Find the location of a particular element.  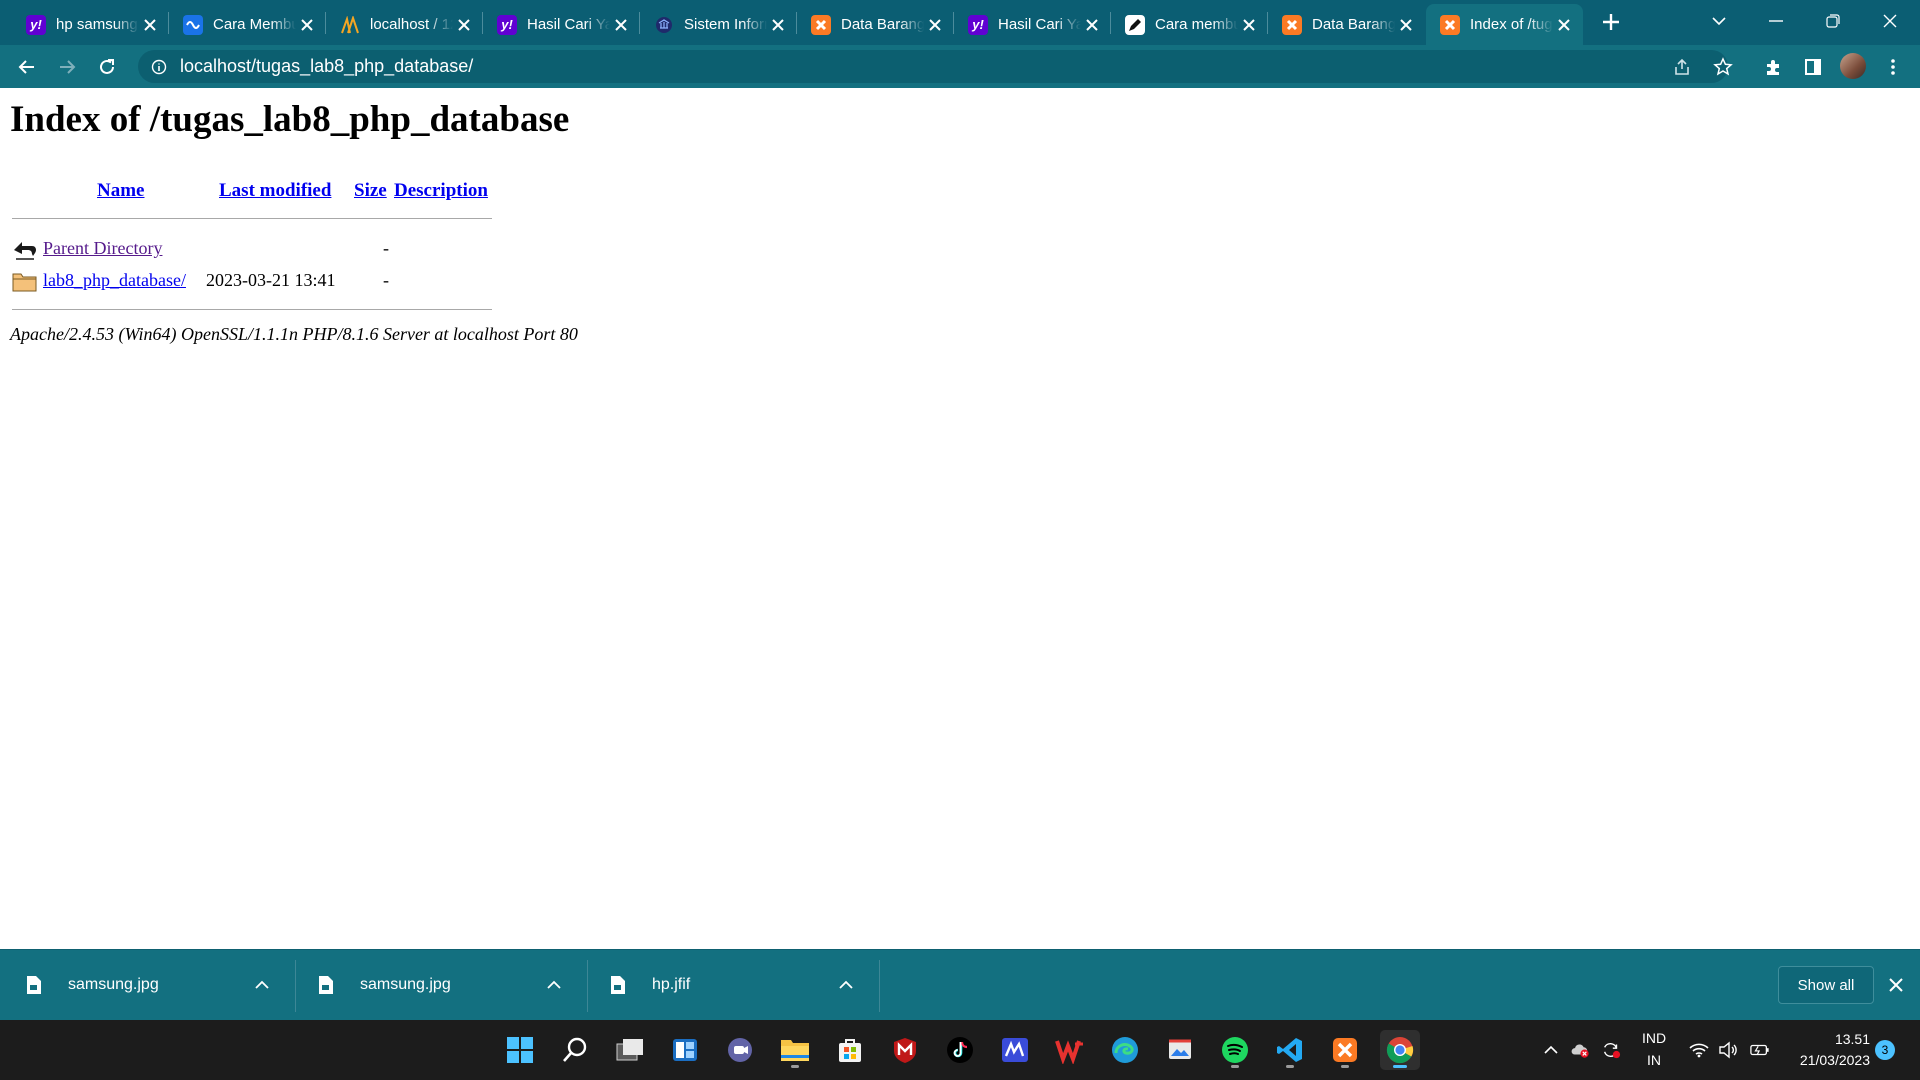

file-explorer-icon is located at coordinates (795, 1050).